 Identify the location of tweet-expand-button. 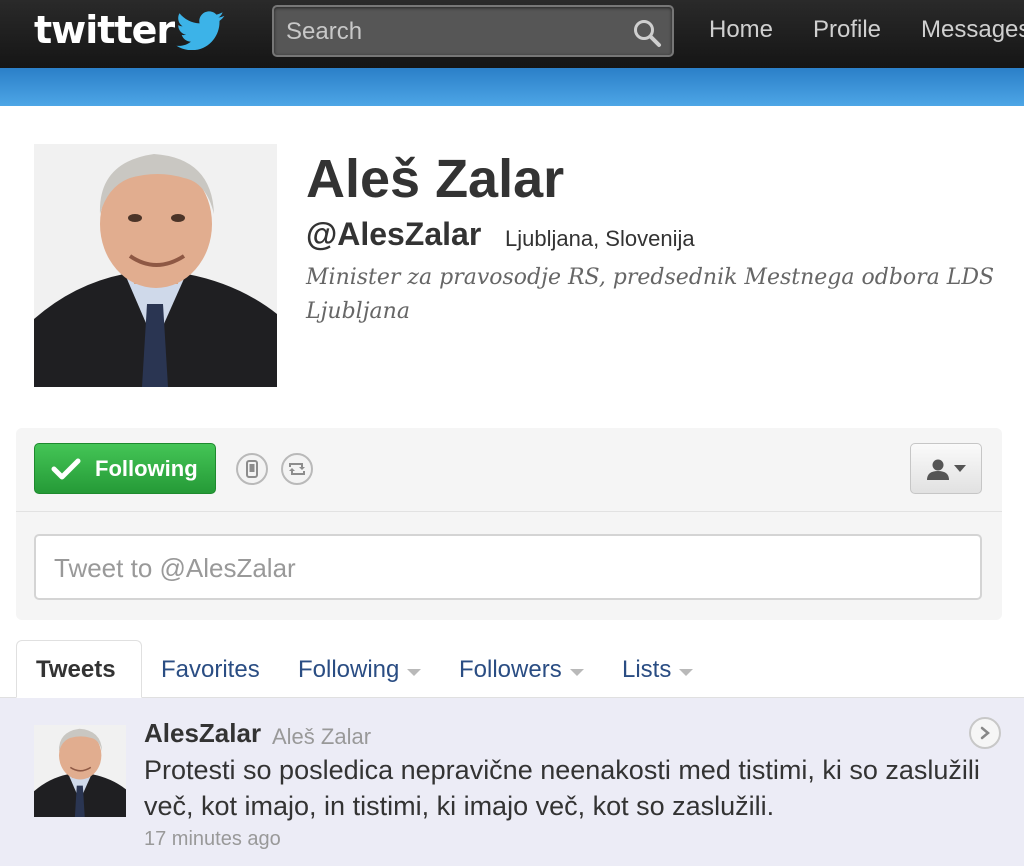
(985, 733).